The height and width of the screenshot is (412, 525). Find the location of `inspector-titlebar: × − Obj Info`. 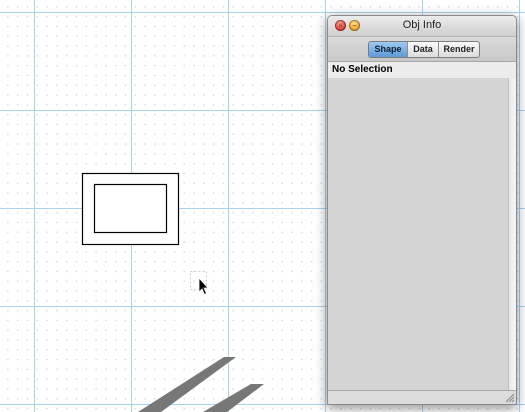

inspector-titlebar: × − Obj Info is located at coordinates (422, 26).